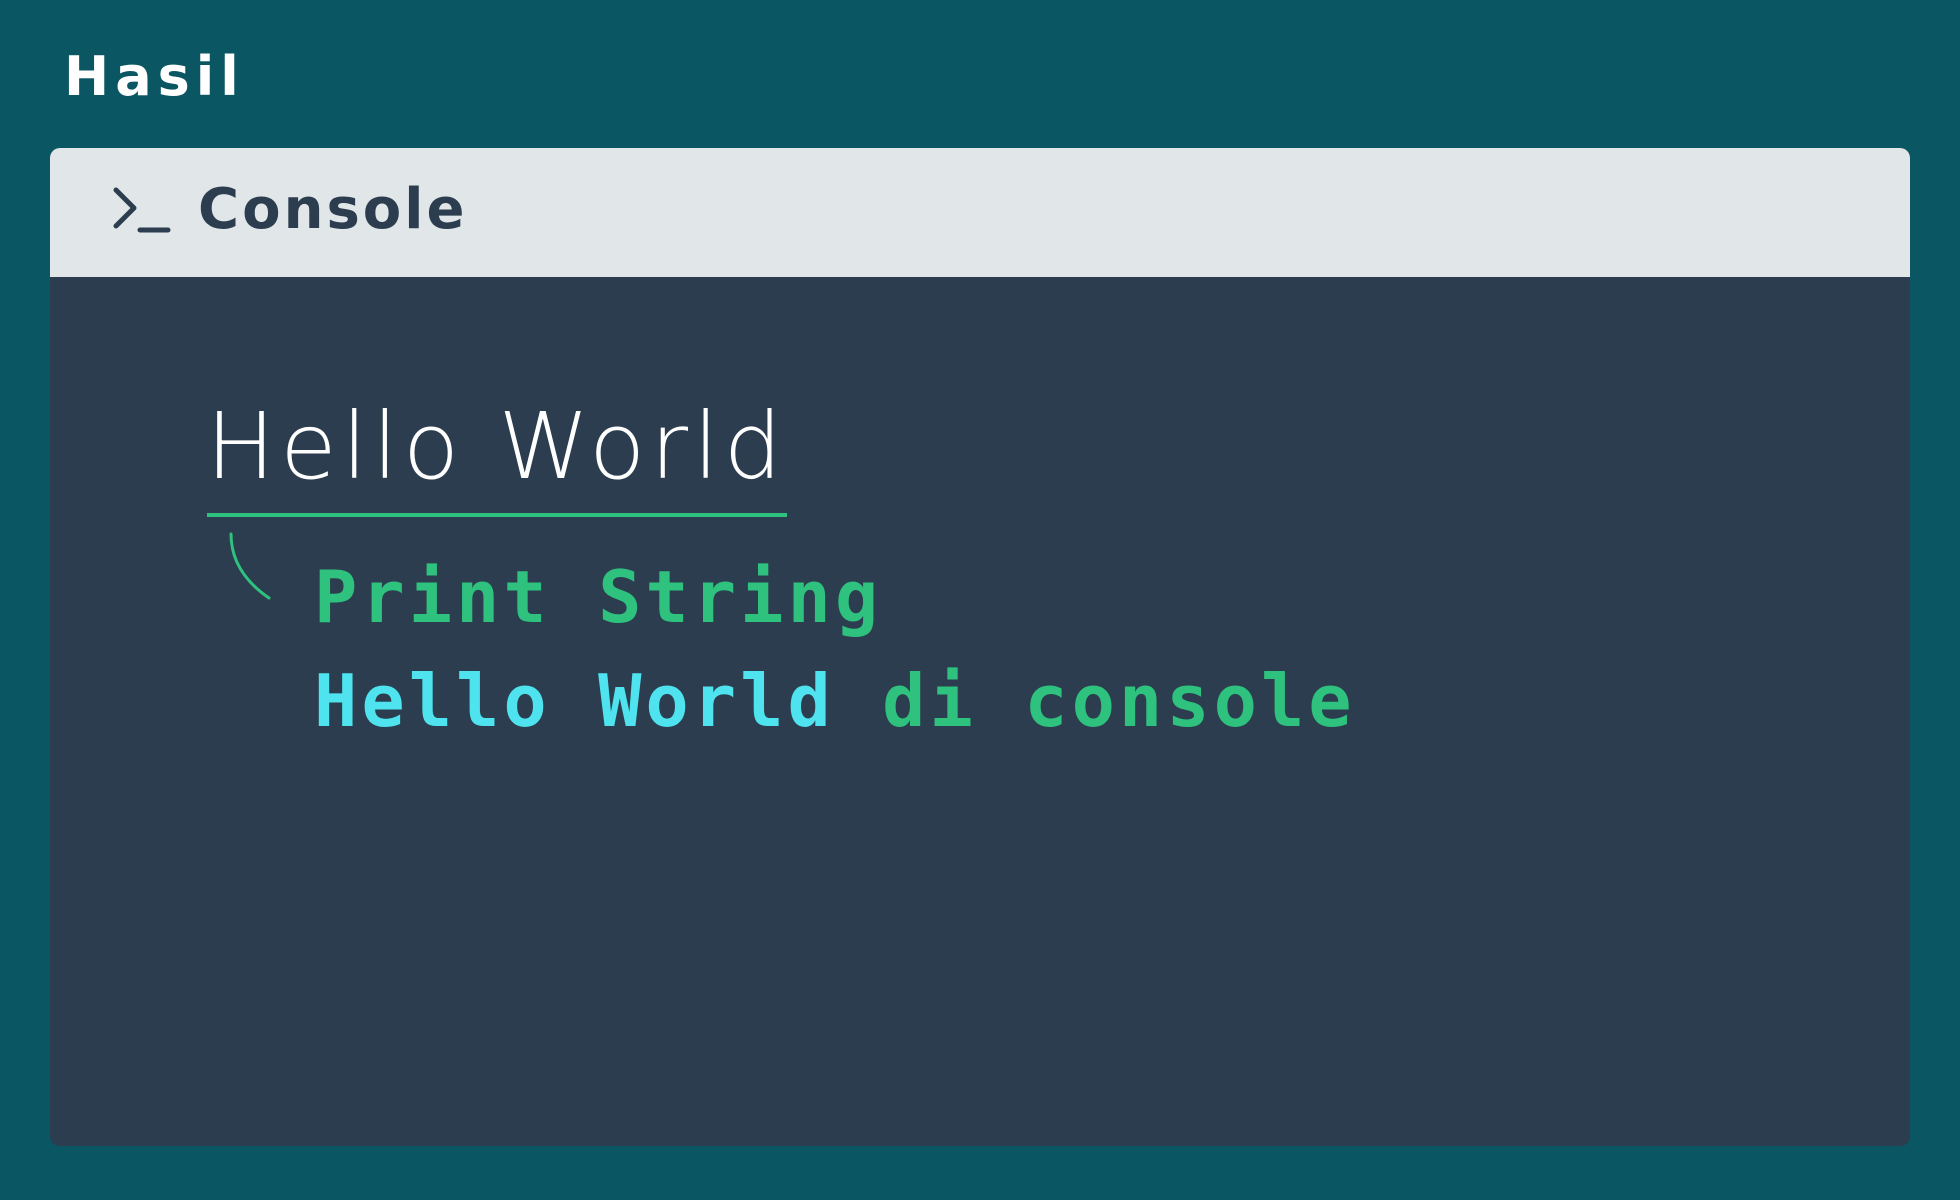 This screenshot has width=1960, height=1200. Describe the element at coordinates (497, 446) in the screenshot. I see `console-output-text: Hello World` at that location.